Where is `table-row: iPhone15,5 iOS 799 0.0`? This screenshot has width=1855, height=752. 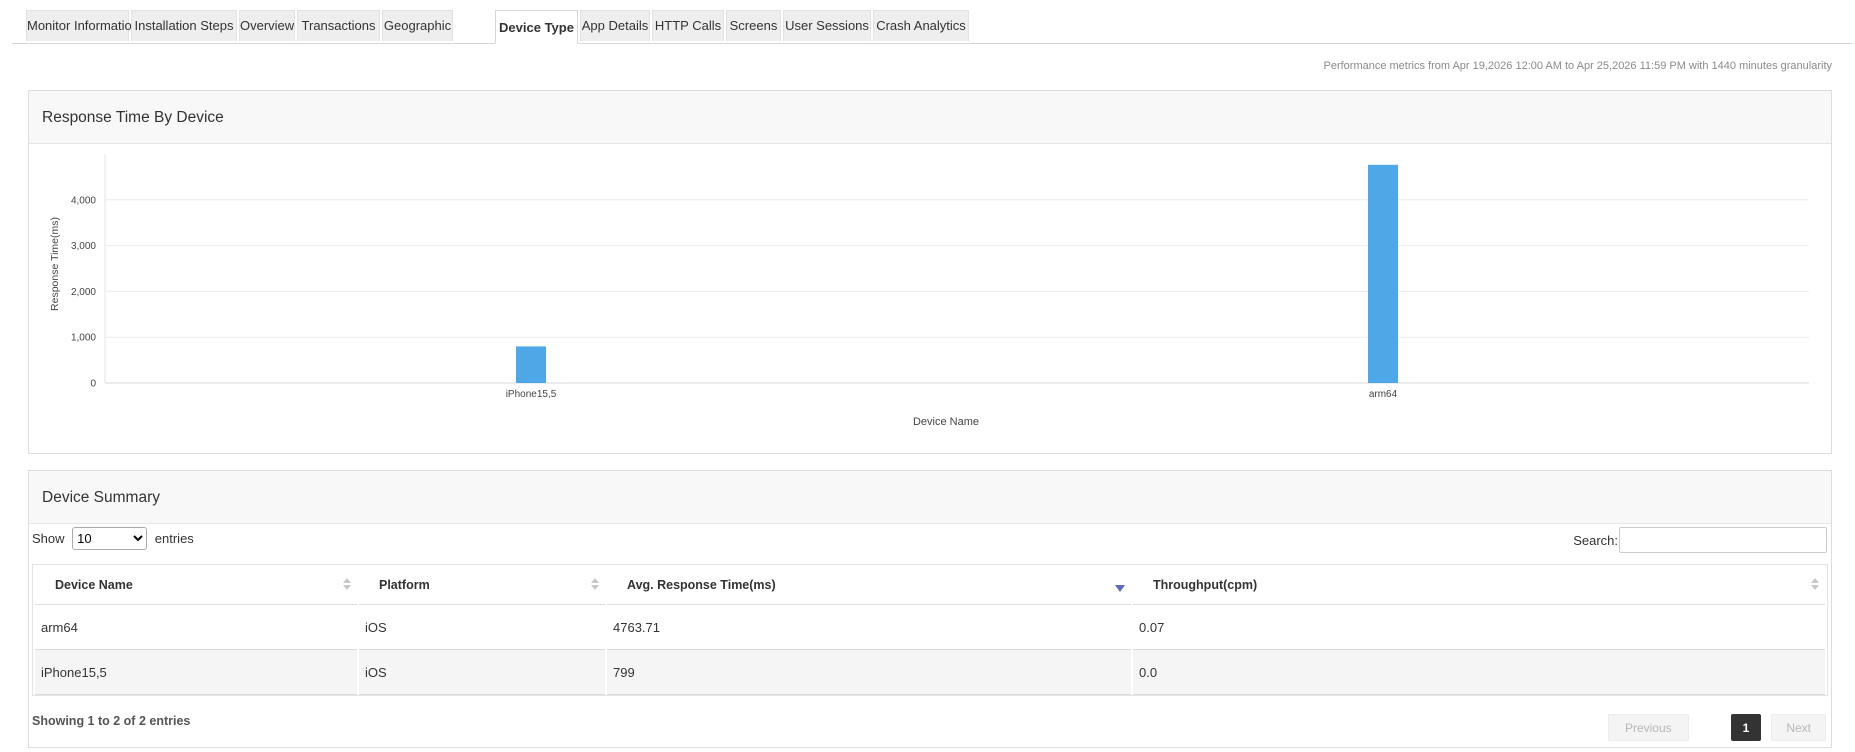
table-row: iPhone15,5 iOS 799 0.0 is located at coordinates (930, 672).